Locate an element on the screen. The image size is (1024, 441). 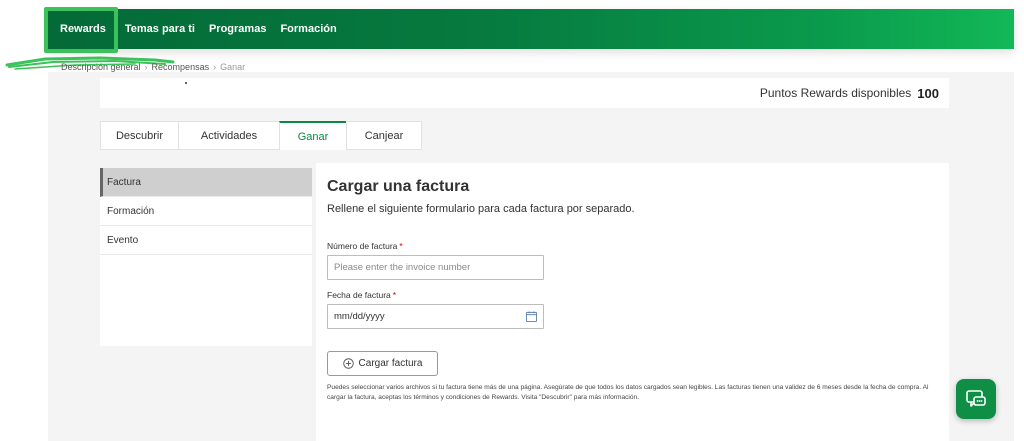
calendar-icon is located at coordinates (531, 316).